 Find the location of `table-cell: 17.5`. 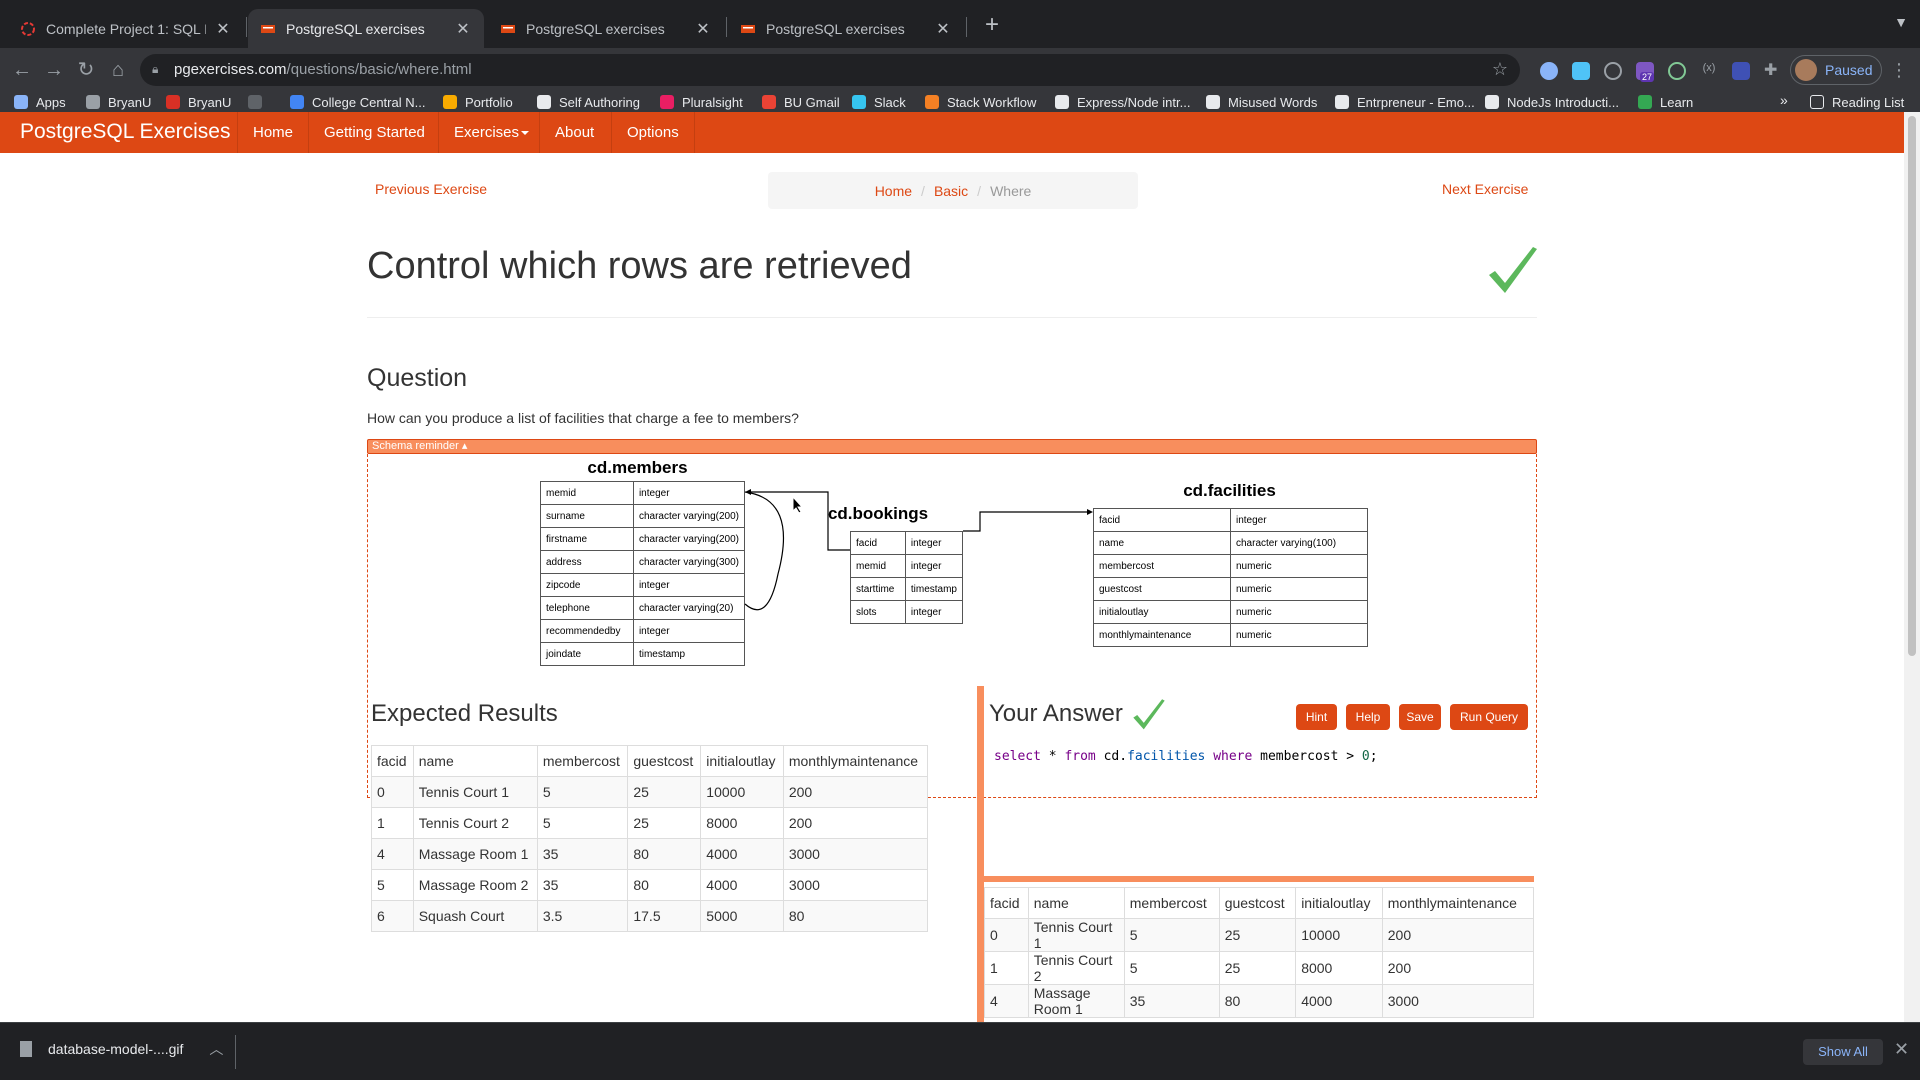

table-cell: 17.5 is located at coordinates (664, 916).